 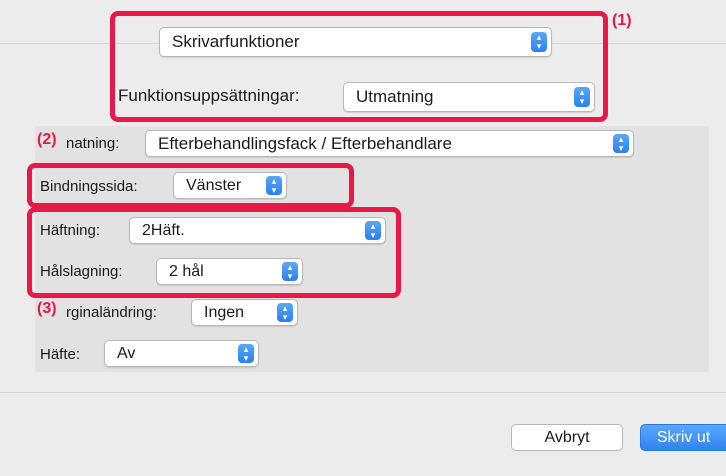 What do you see at coordinates (305, 143) in the screenshot?
I see `output-select-value: Efterbehandlingsfack / Efterbehandlare` at bounding box center [305, 143].